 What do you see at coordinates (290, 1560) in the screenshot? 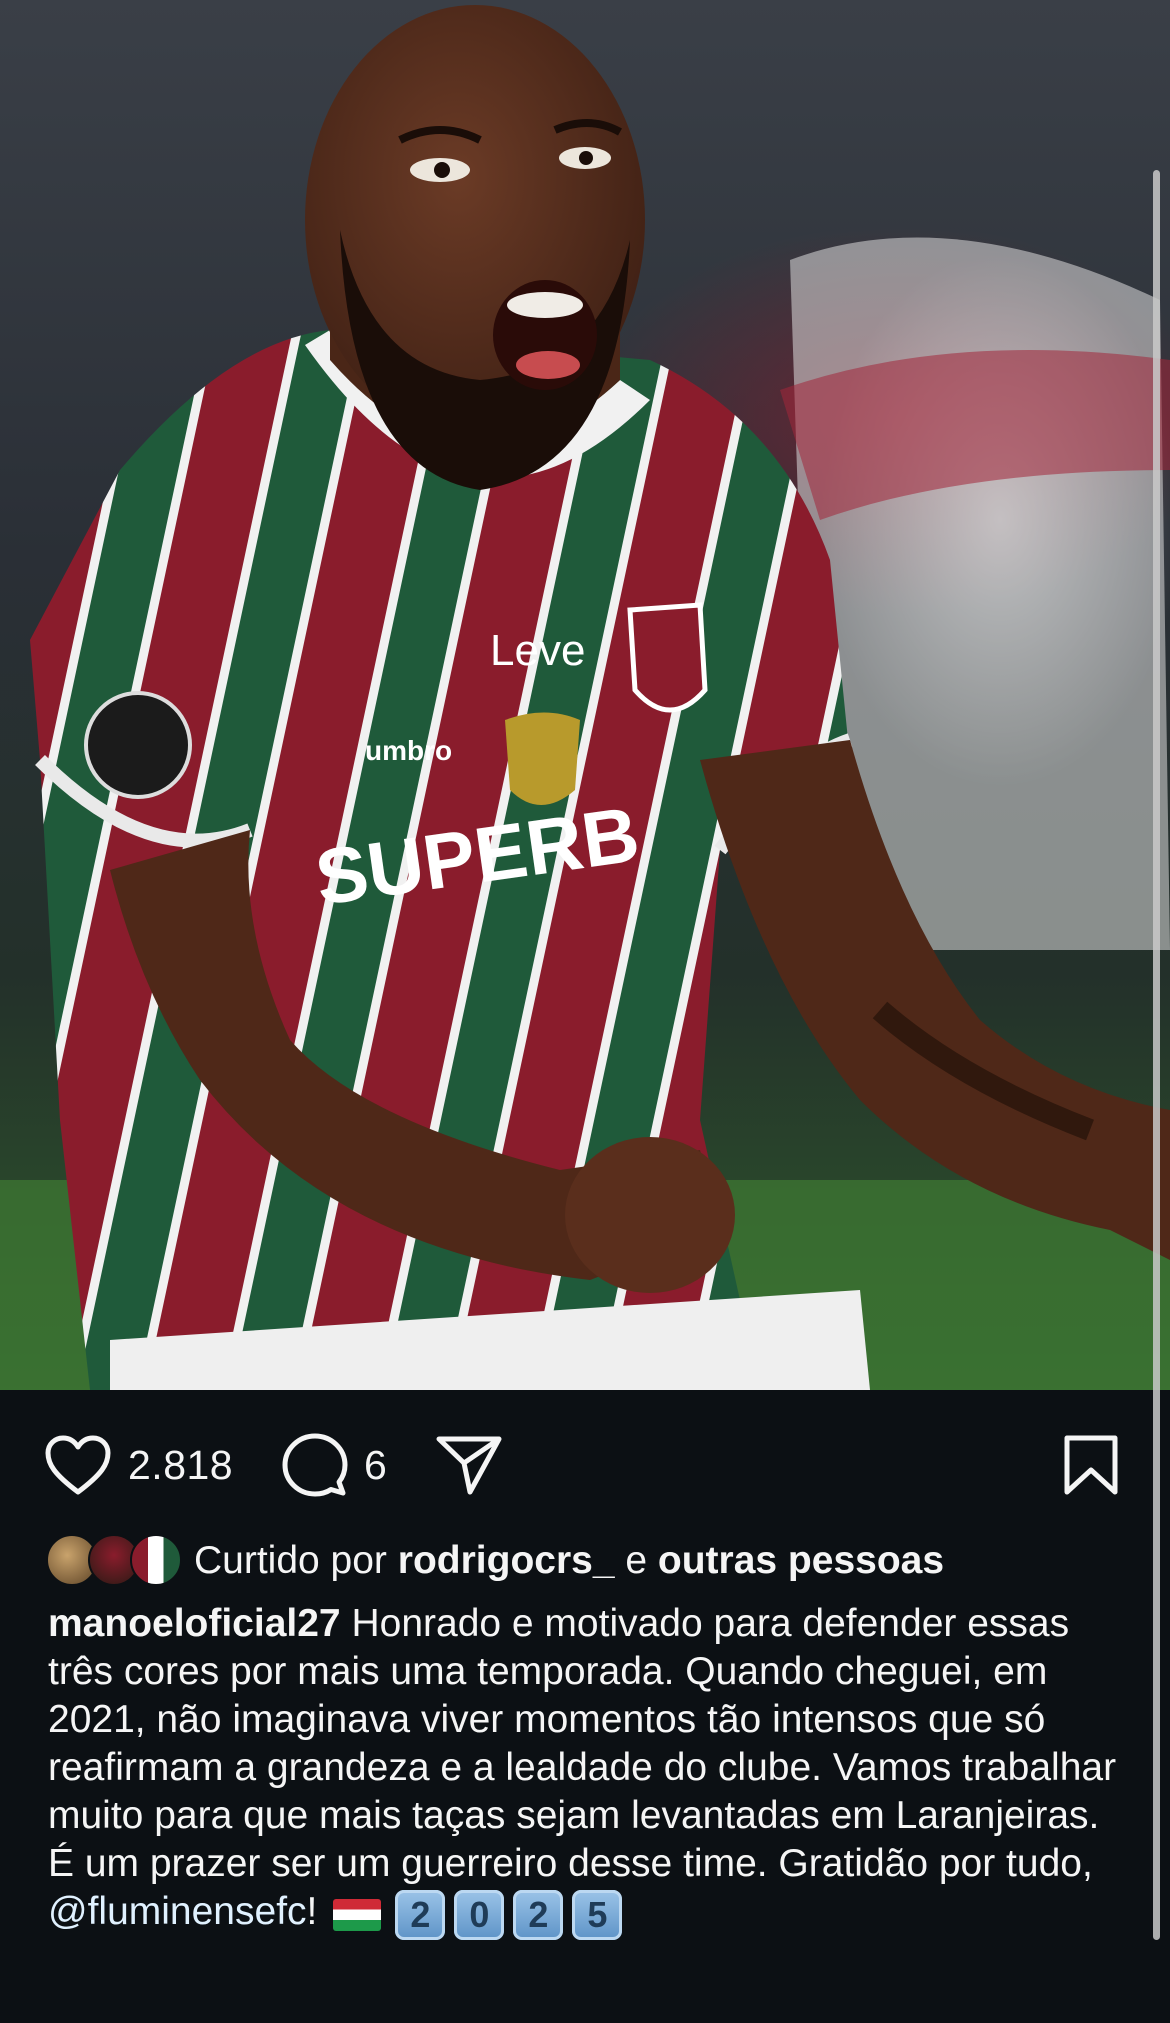
I see `liked-by-prefix: Curtido por` at bounding box center [290, 1560].